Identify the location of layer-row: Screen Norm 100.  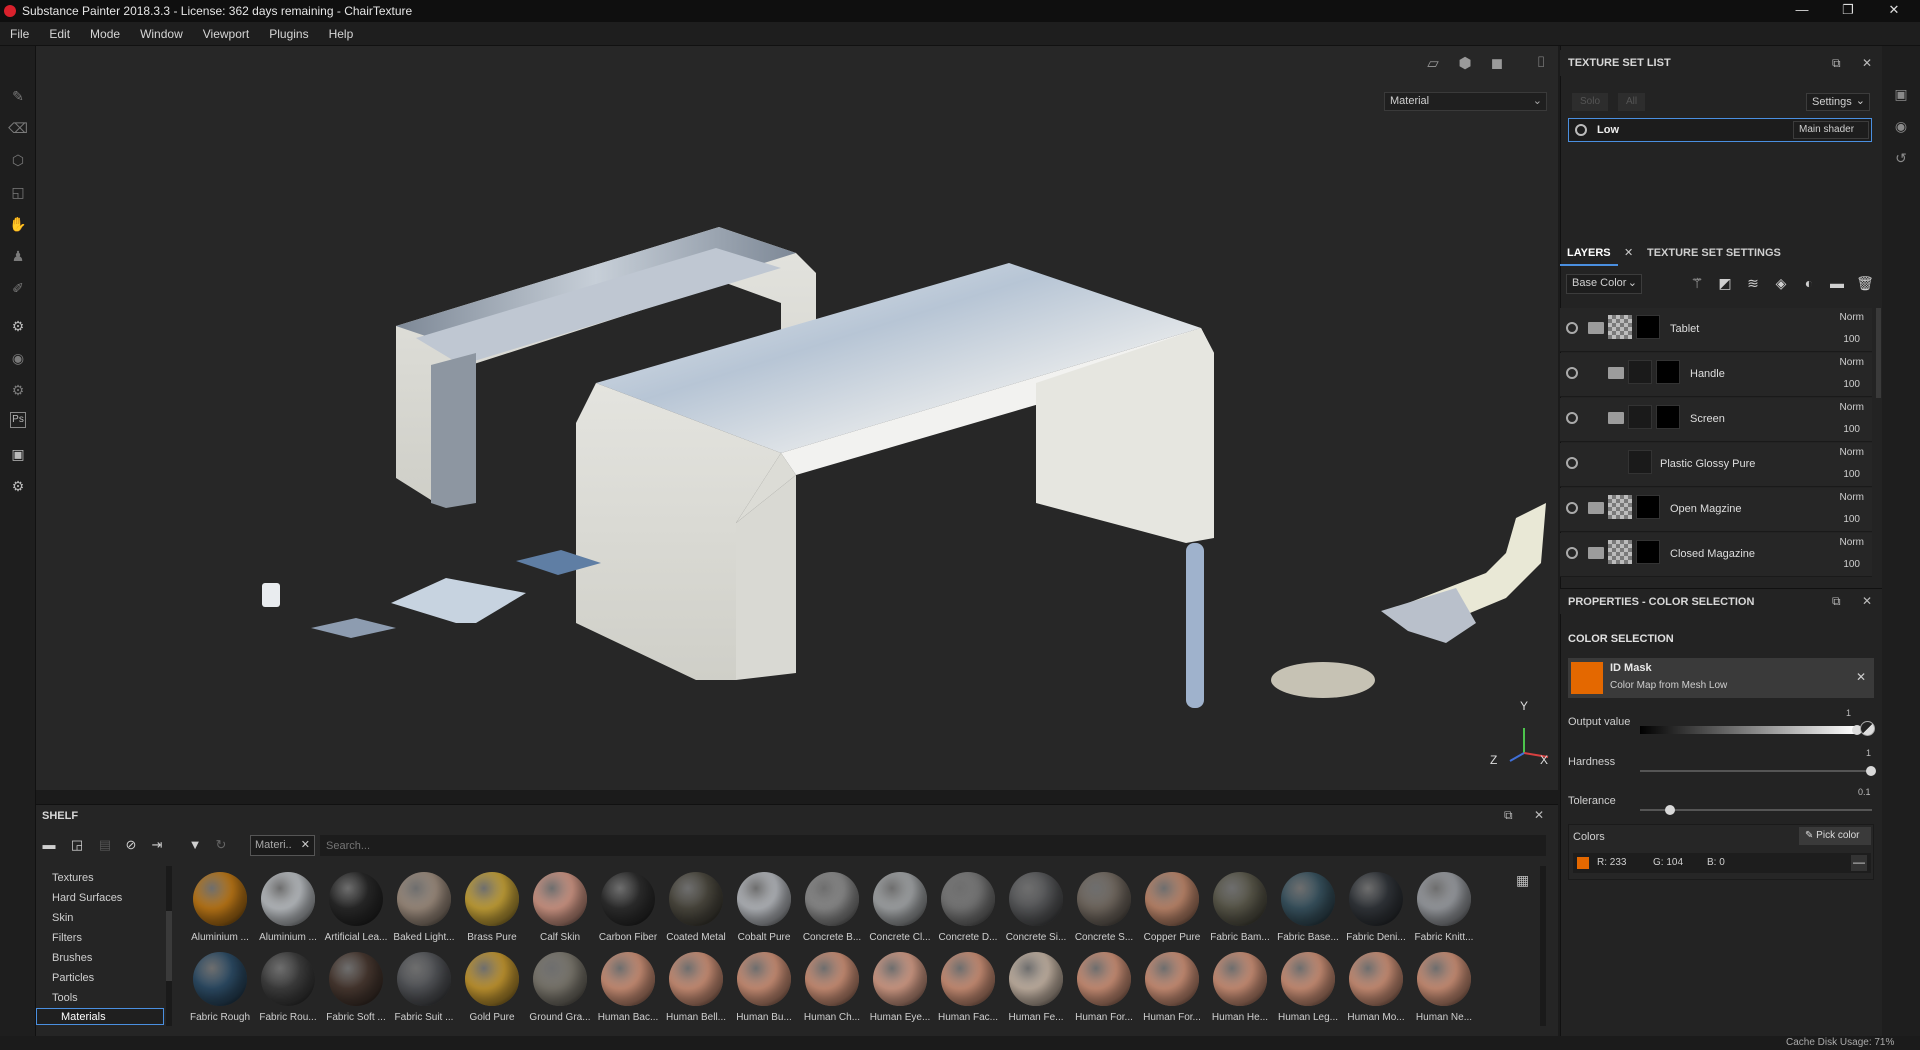
(1716, 420).